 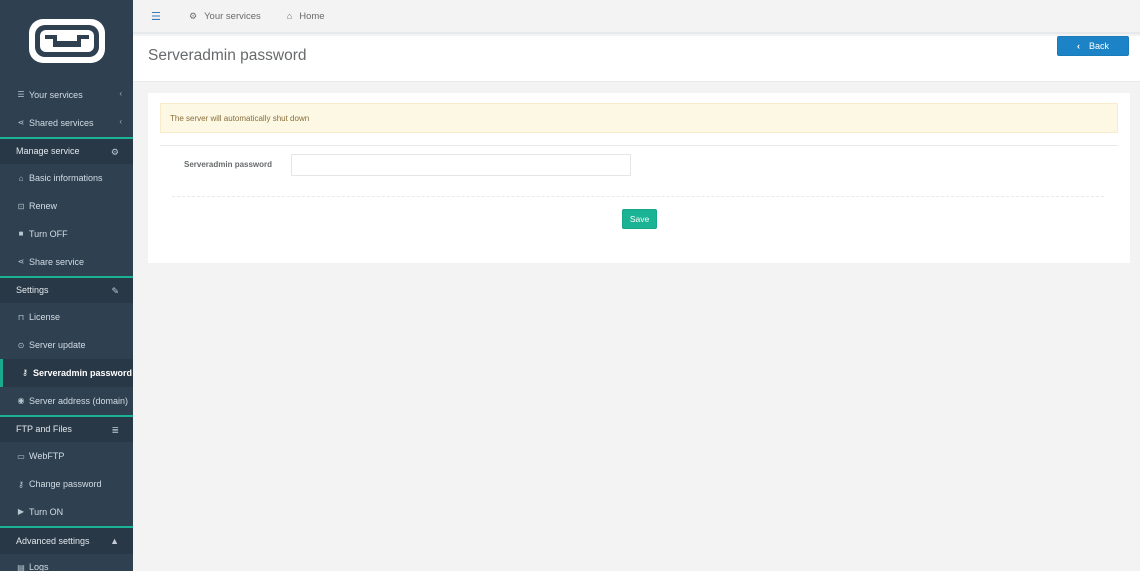 What do you see at coordinates (638, 196) in the screenshot?
I see `dashed-divider` at bounding box center [638, 196].